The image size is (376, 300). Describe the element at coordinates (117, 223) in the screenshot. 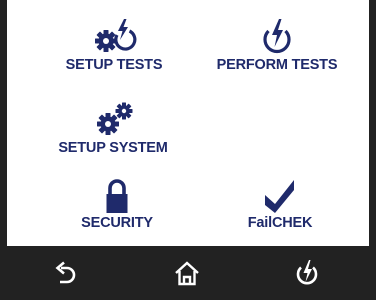

I see `security-label: SECURITY` at that location.